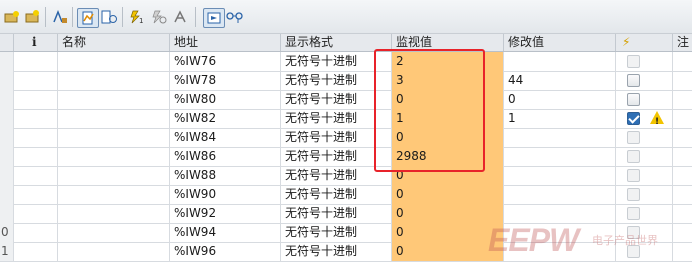 Image resolution: width=692 pixels, height=266 pixels. I want to click on monitor-value-cell: 2988, so click(448, 156).